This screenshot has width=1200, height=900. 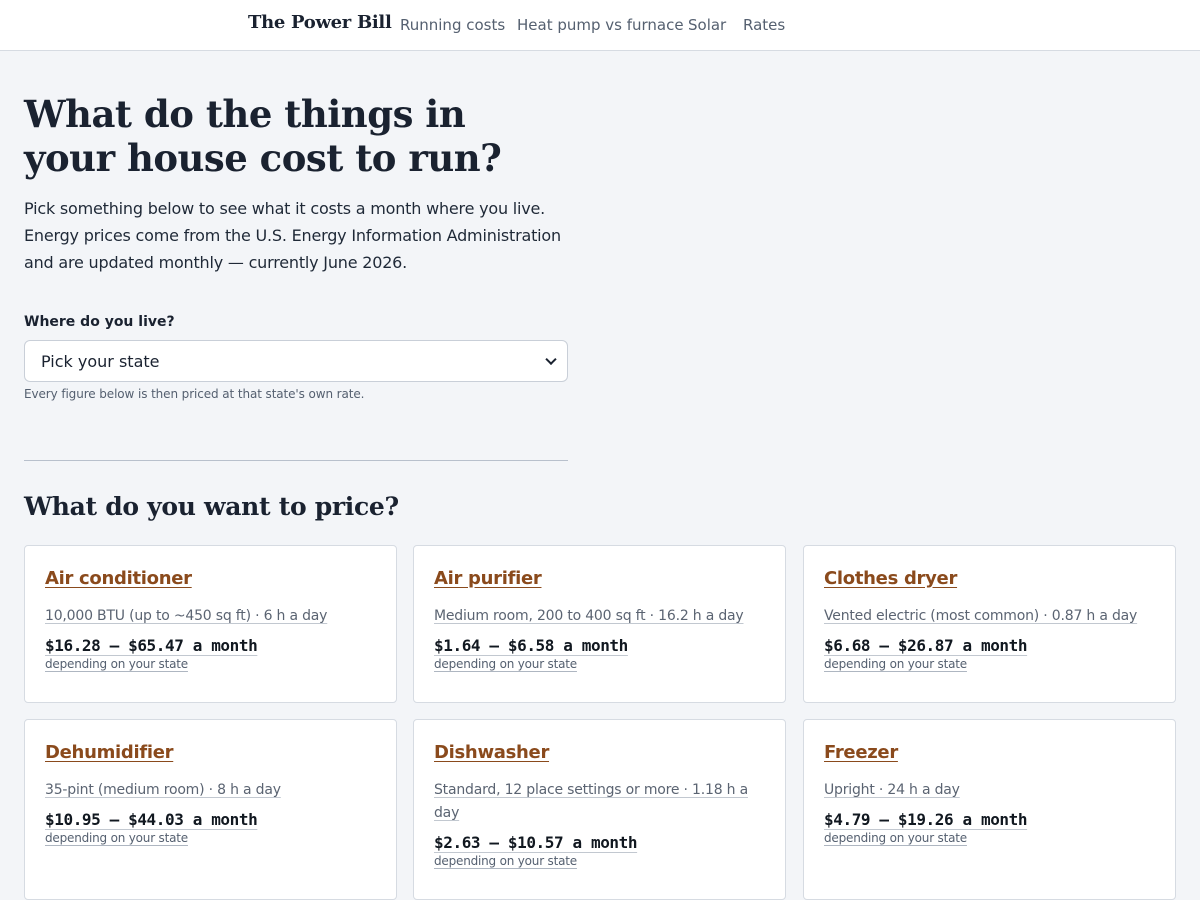 I want to click on appliance-card-cost-range: $16.28 – $65.47 a month, so click(x=151, y=645).